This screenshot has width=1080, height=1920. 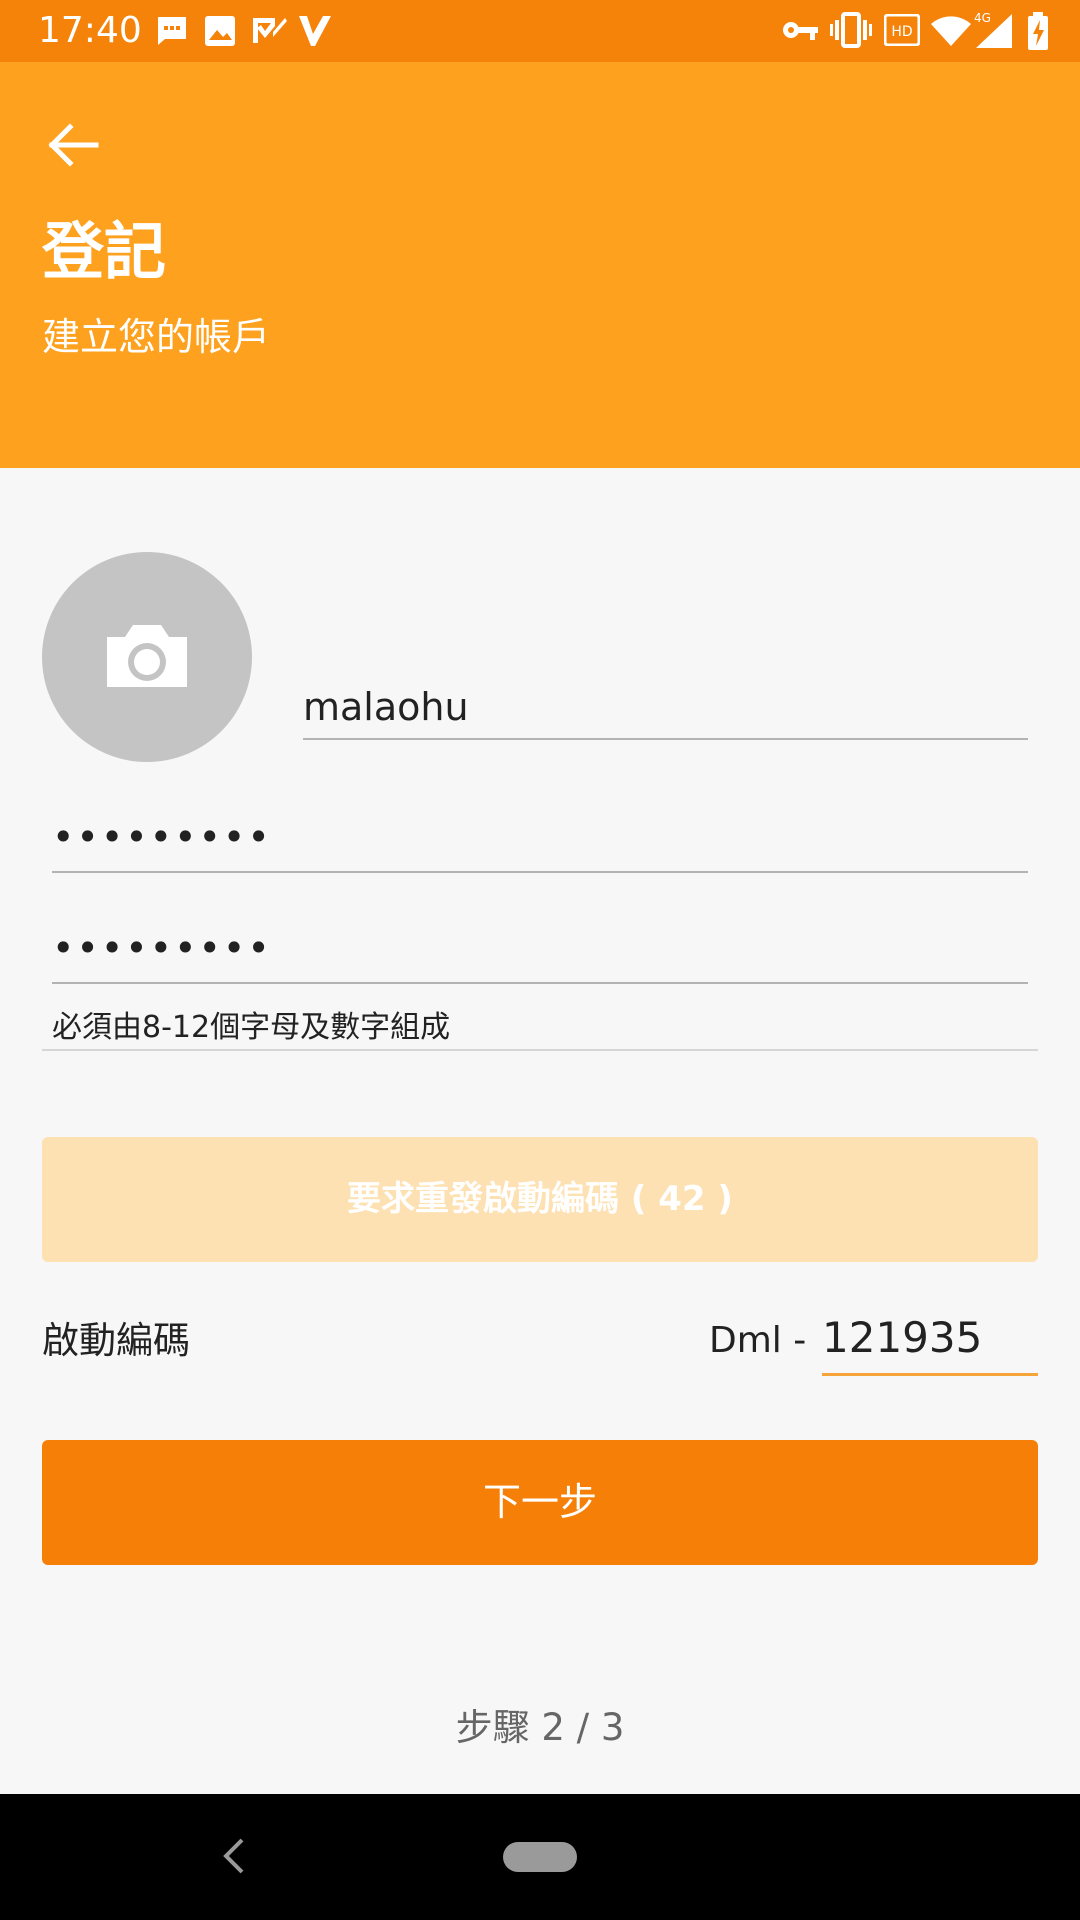 I want to click on svg-text: HD, so click(x=901, y=32).